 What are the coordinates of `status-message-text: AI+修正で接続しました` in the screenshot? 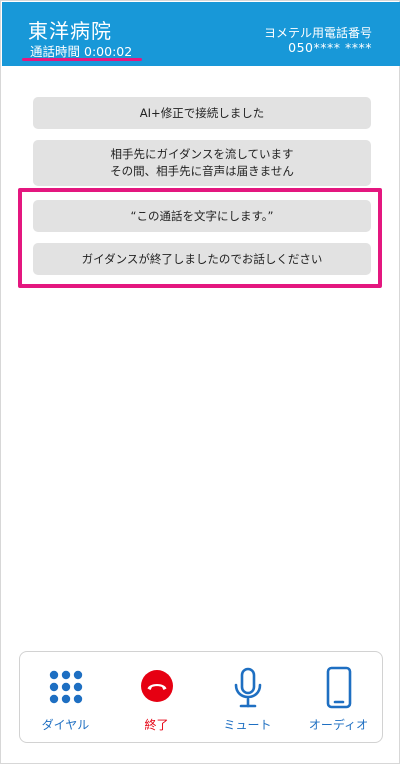 It's located at (202, 112).